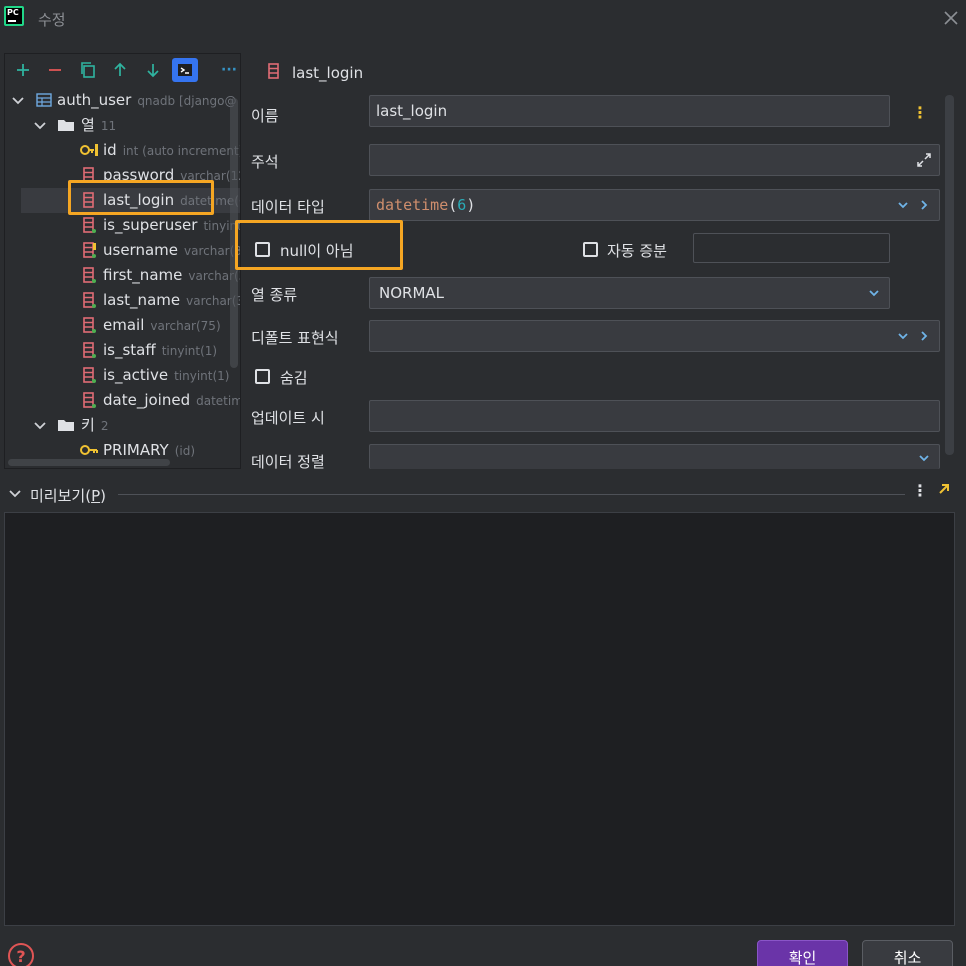 This screenshot has height=966, width=966. I want to click on column-name: last_name, so click(142, 300).